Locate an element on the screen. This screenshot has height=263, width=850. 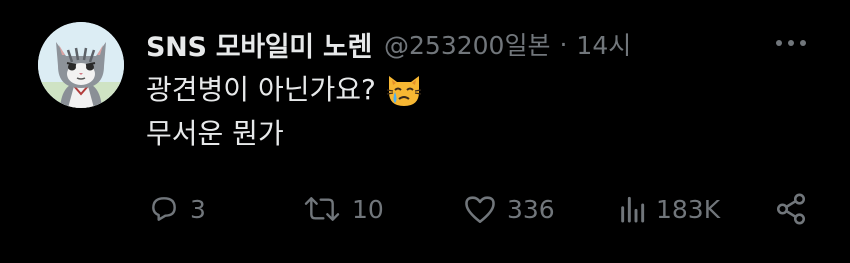
like-button: 336 is located at coordinates (509, 209).